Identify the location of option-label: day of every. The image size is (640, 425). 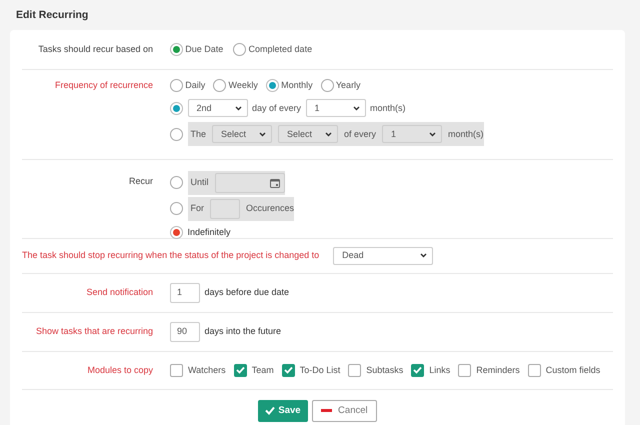
(277, 108).